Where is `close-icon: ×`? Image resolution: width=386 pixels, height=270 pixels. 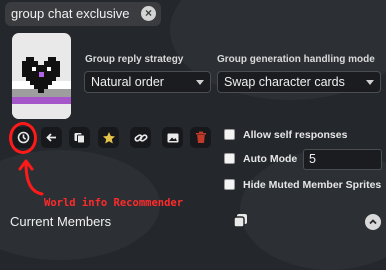 close-icon: × is located at coordinates (148, 13).